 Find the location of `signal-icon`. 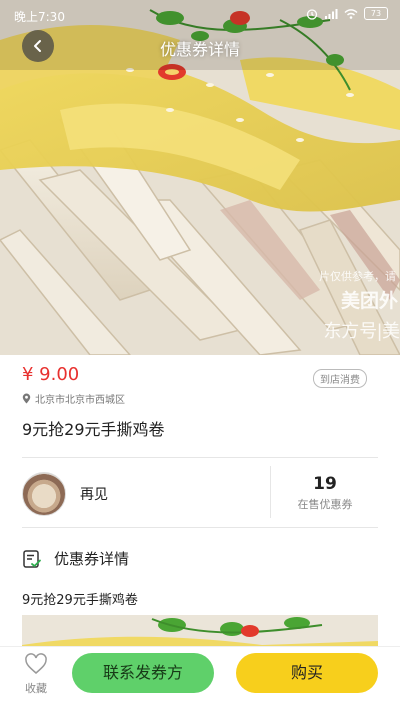

signal-icon is located at coordinates (331, 13).